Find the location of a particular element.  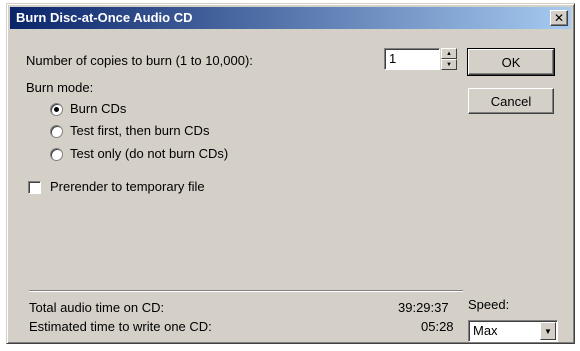

copies-label: Number of copies to burn (1 to 10,000): is located at coordinates (139, 60).